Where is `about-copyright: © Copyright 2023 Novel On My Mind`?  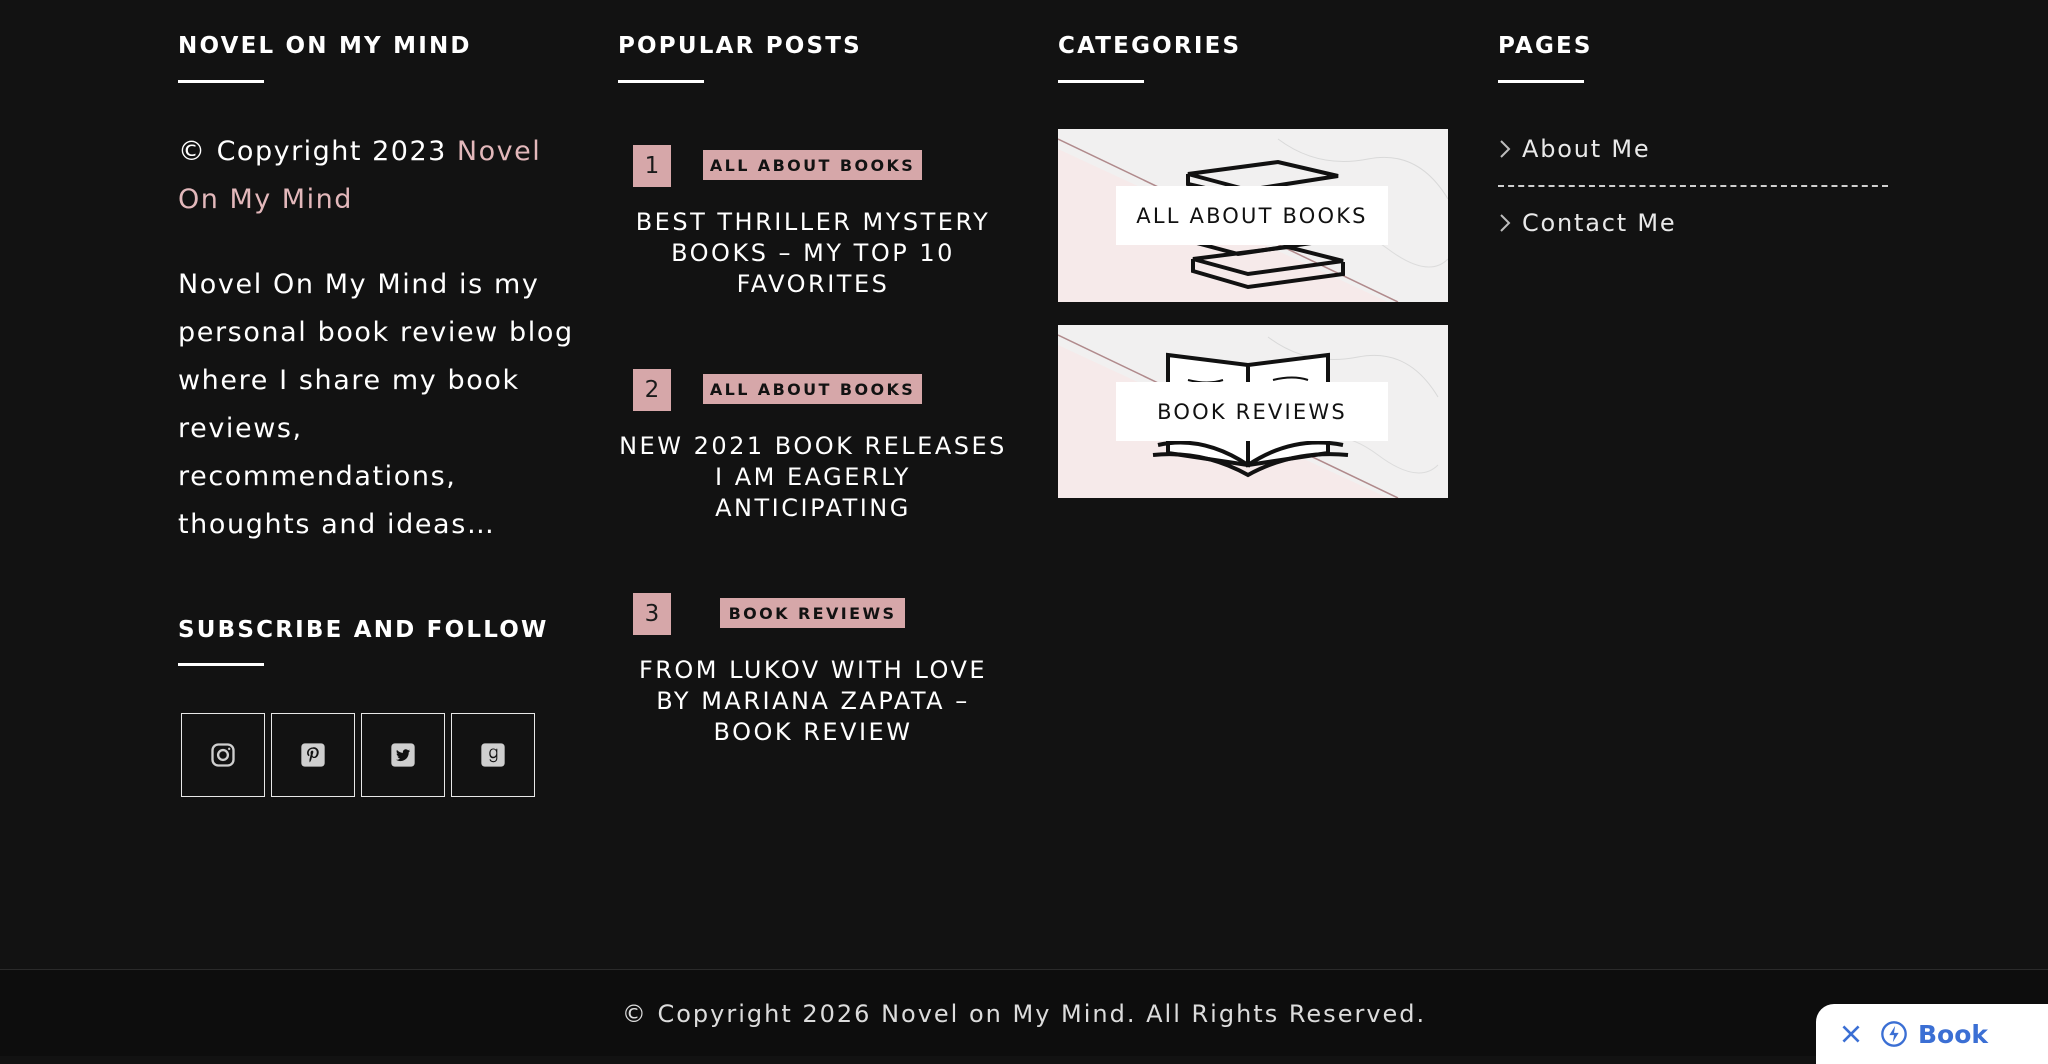
about-copyright: © Copyright 2023 Novel On My Mind is located at coordinates (378, 176).